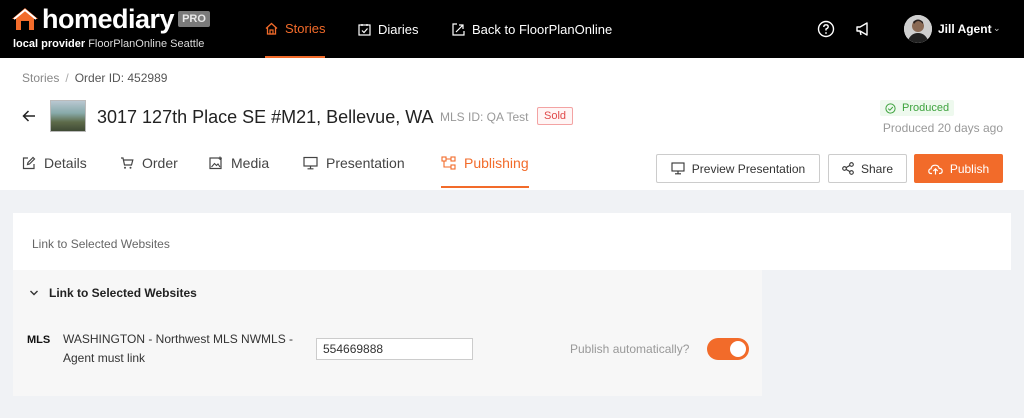 The image size is (1024, 418). I want to click on mls-id: MLS ID: QA Test, so click(484, 117).